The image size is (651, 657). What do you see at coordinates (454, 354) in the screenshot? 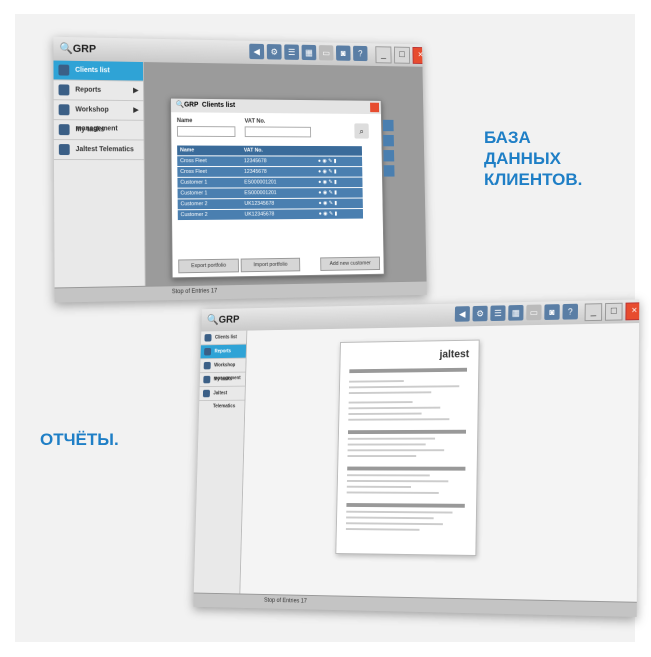
I see `report-brand: jaltest` at bounding box center [454, 354].